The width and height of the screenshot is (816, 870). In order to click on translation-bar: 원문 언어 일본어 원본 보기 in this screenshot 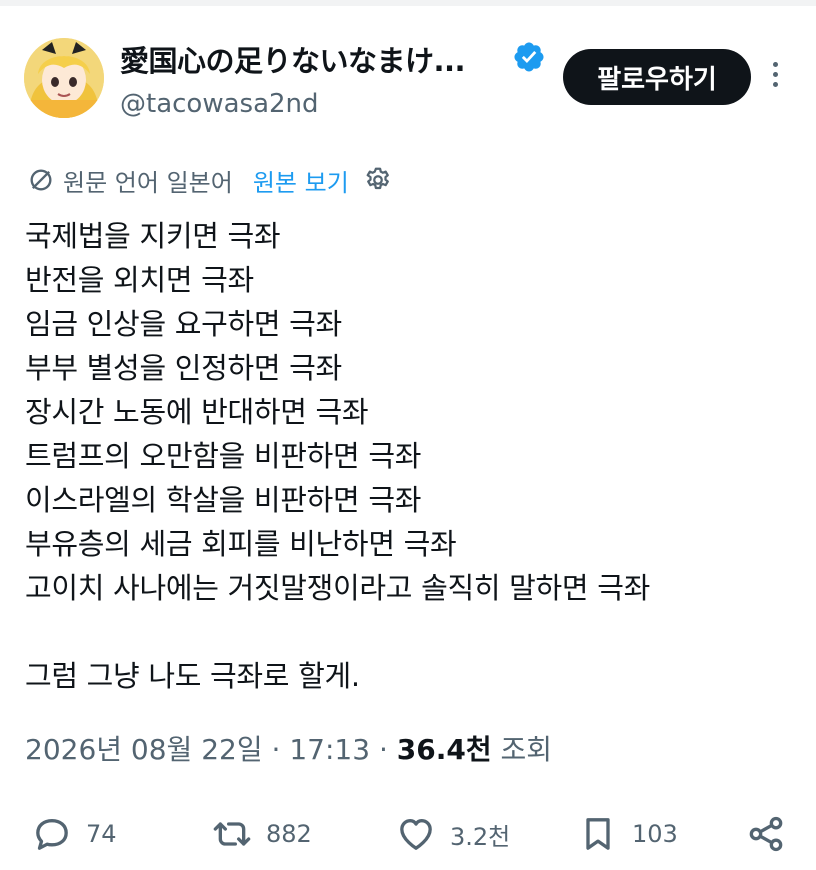, I will do `click(210, 180)`.